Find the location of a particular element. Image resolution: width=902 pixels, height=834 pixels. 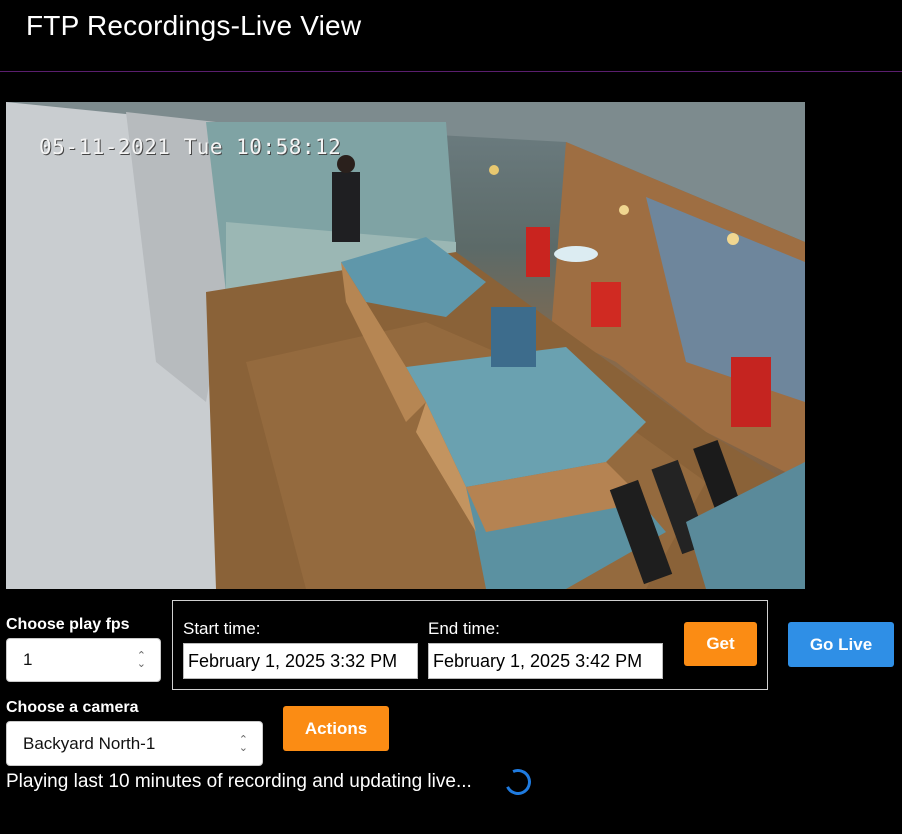

page-title: FTP Recordings-Live View is located at coordinates (194, 25).